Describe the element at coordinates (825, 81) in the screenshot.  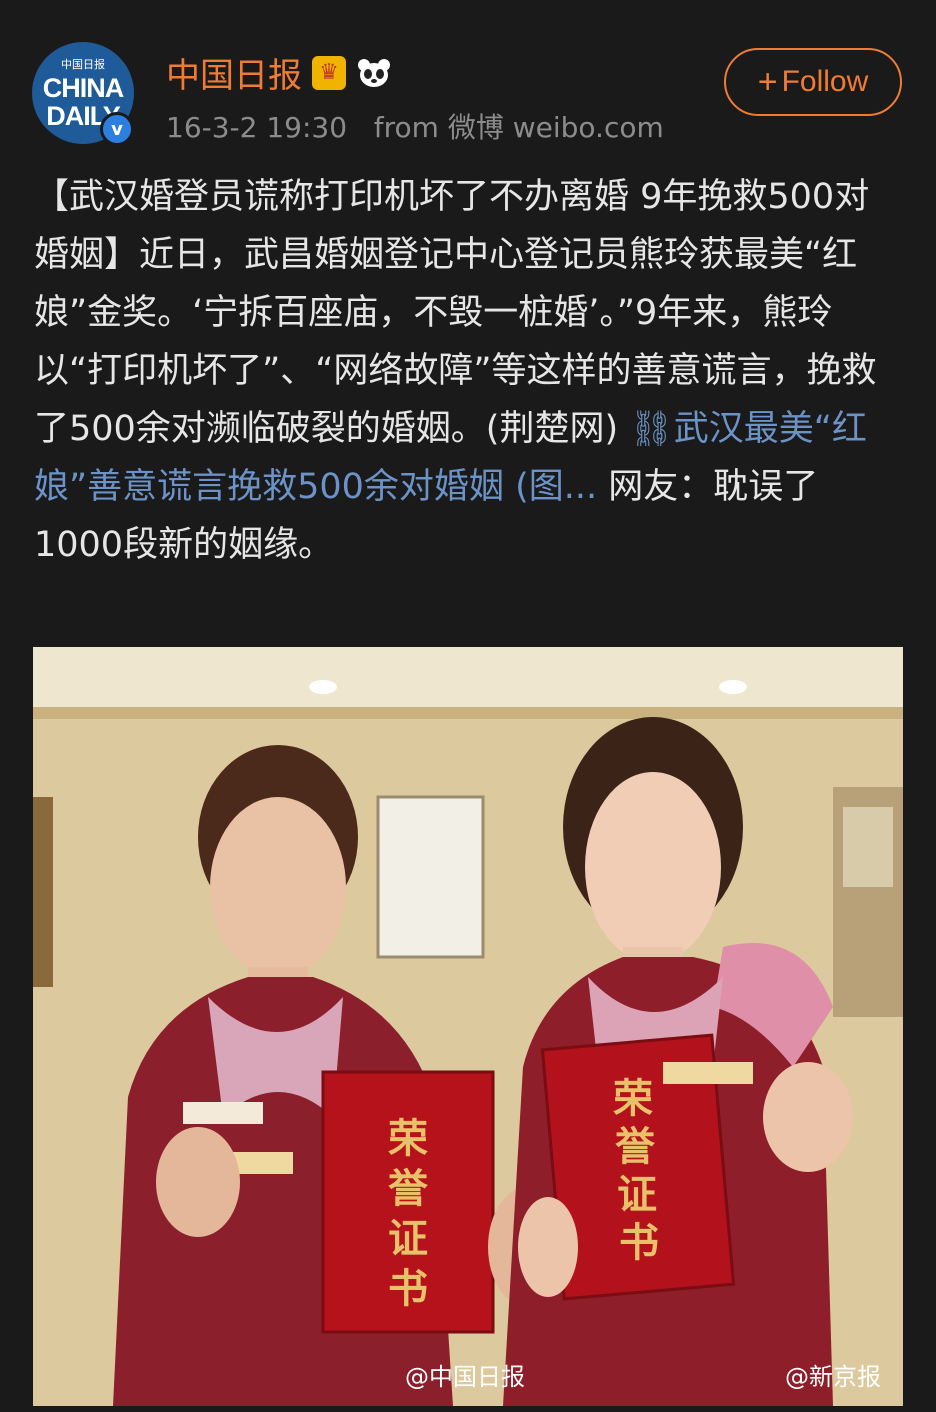
I see `follow-label: Follow` at that location.